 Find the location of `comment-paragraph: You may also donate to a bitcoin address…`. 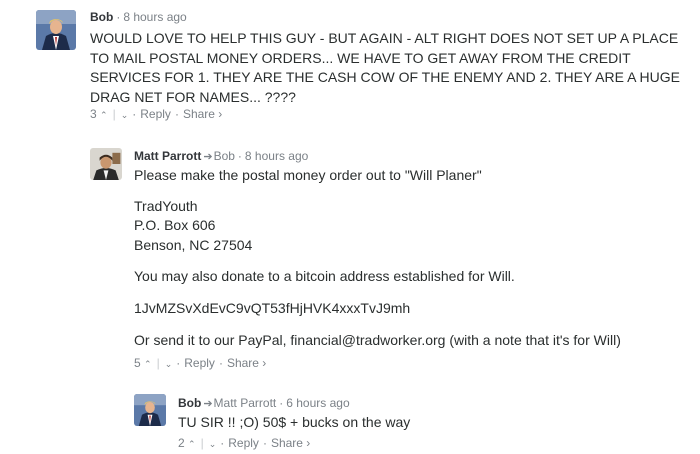

comment-paragraph: You may also donate to a bitcoin address… is located at coordinates (324, 276).